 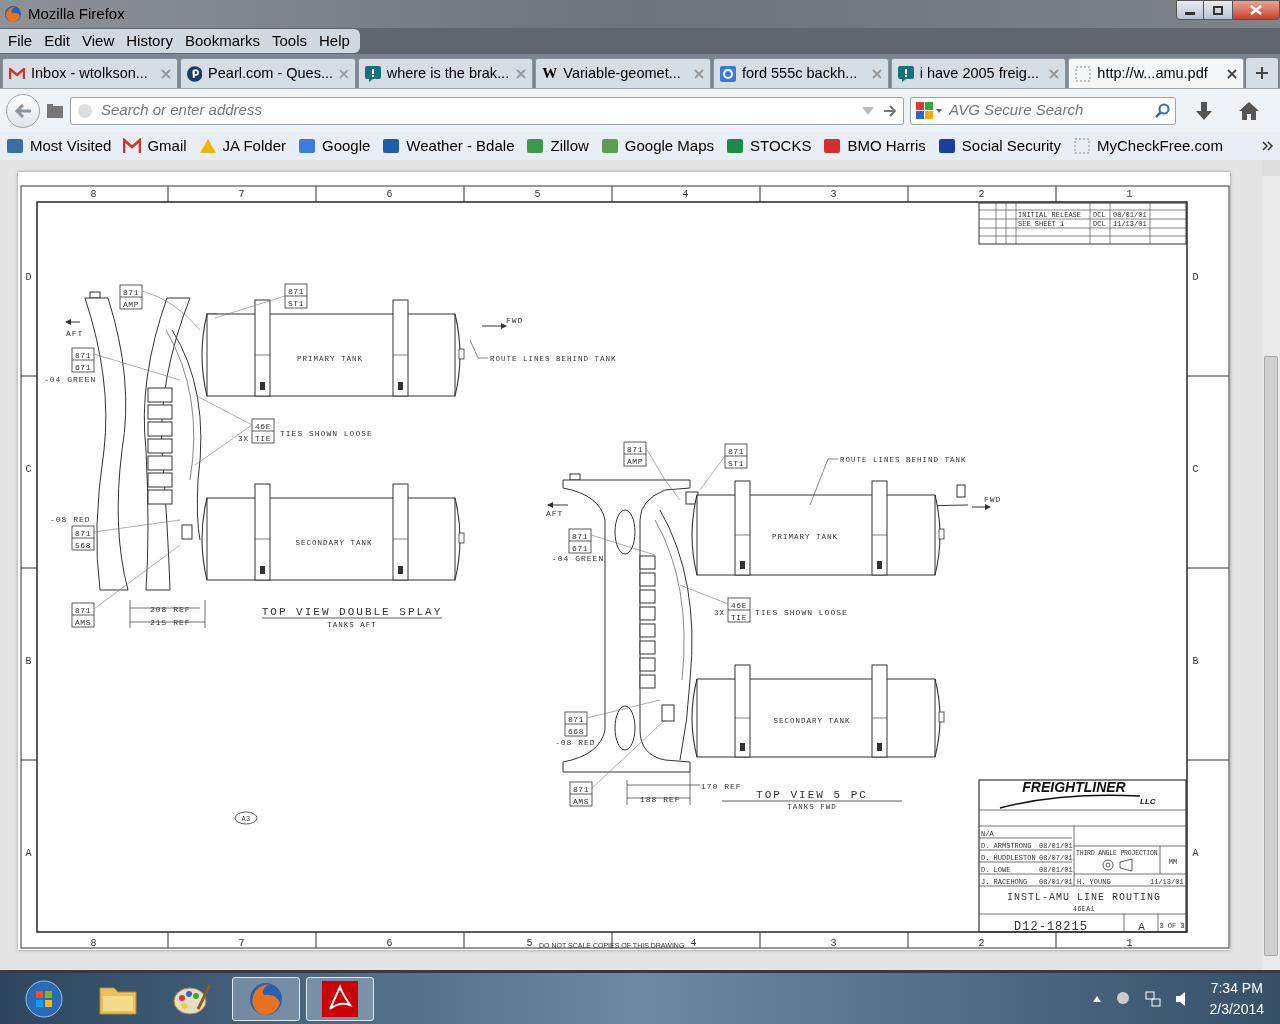 I want to click on zone-letter: C, so click(x=1196, y=469).